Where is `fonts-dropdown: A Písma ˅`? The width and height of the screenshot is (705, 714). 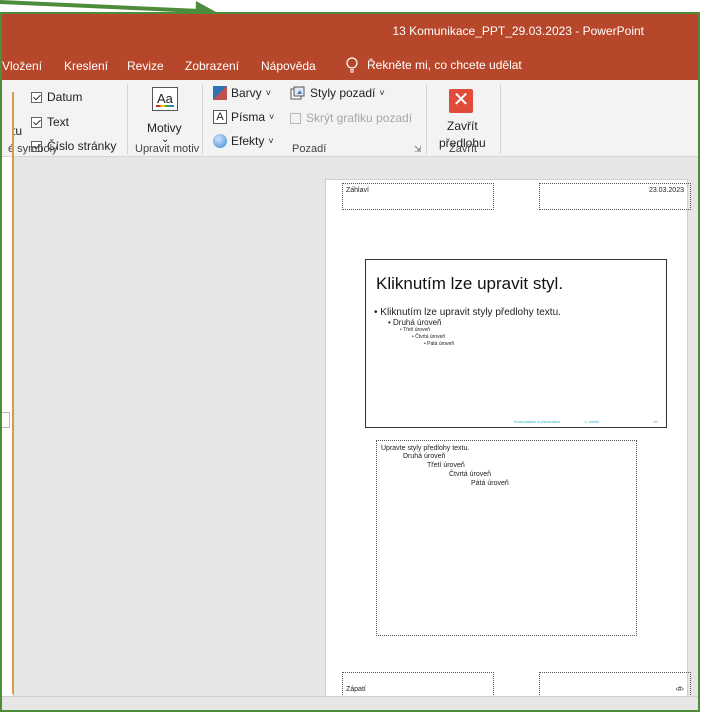 fonts-dropdown: A Písma ˅ is located at coordinates (243, 117).